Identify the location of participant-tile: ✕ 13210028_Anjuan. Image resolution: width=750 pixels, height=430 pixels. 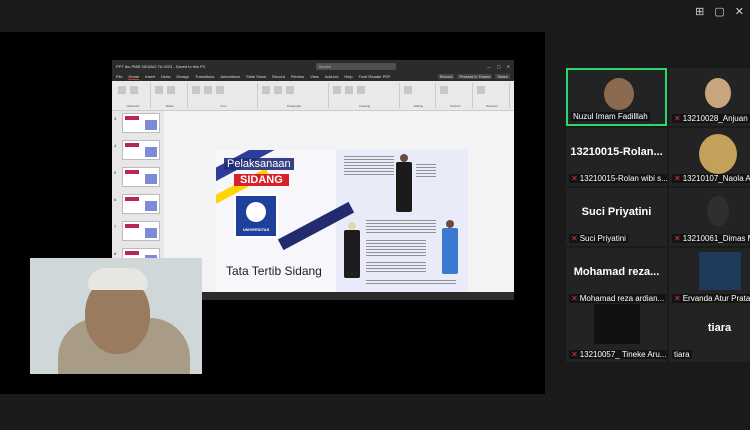
(709, 97).